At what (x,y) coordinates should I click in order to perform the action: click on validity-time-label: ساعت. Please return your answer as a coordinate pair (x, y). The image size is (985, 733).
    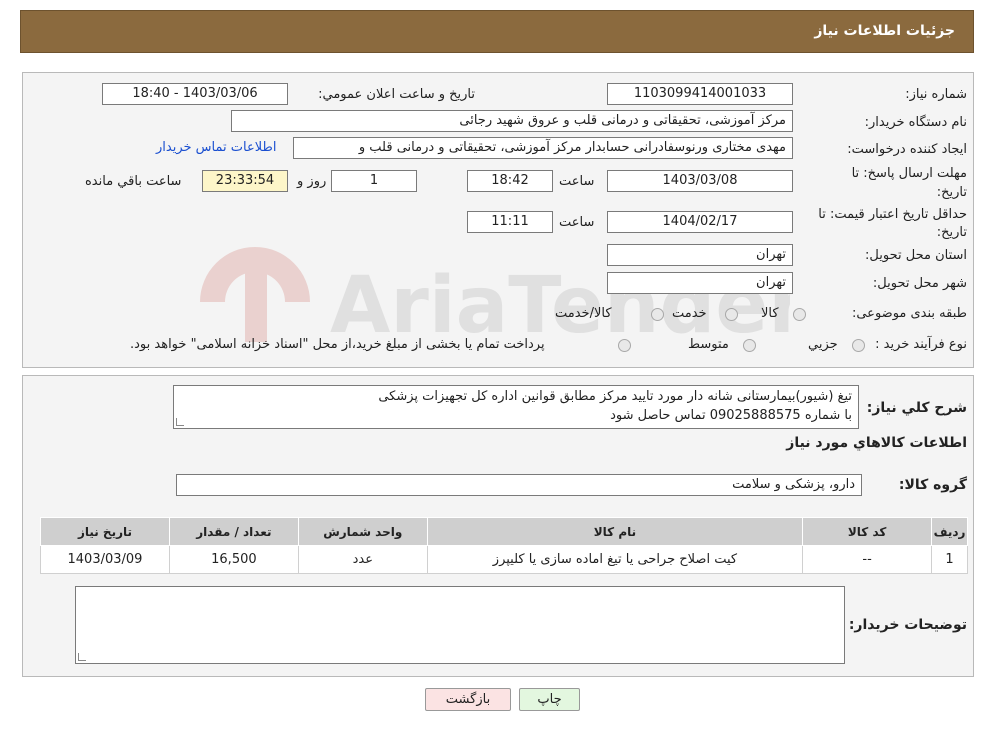
    Looking at the image, I should click on (577, 222).